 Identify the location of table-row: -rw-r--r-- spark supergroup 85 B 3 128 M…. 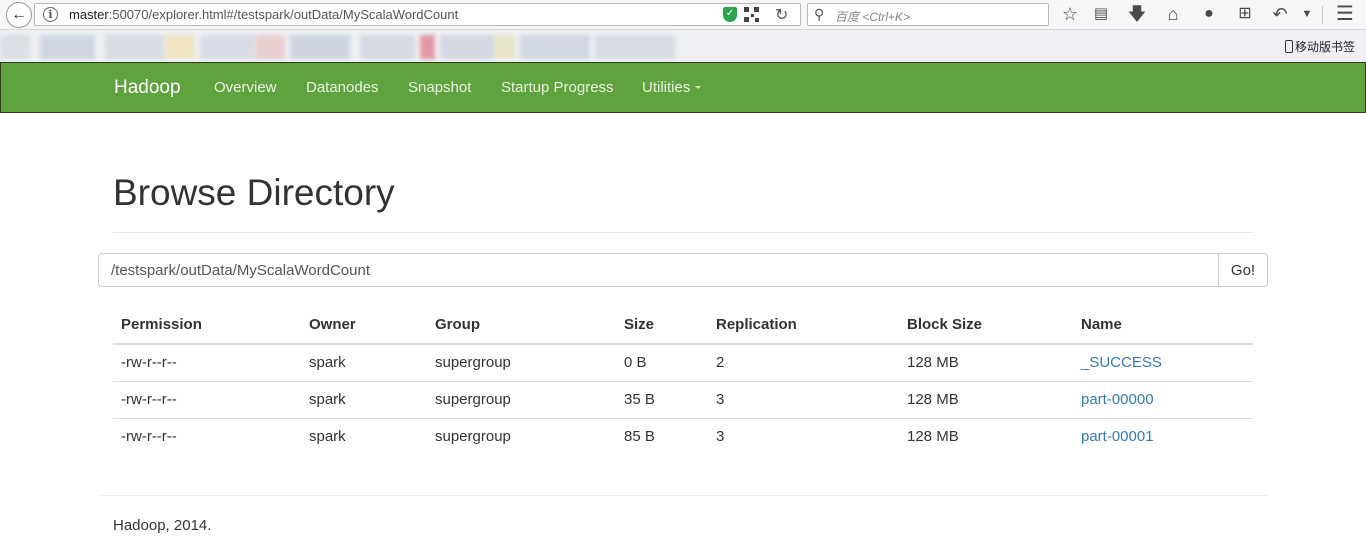
(683, 436).